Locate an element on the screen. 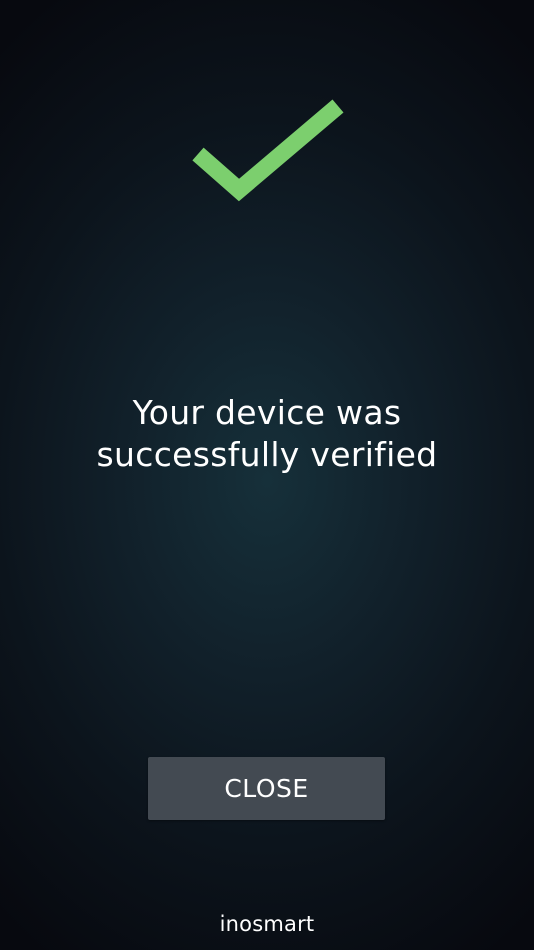 The image size is (534, 950). brand-logo: inosmart is located at coordinates (267, 924).